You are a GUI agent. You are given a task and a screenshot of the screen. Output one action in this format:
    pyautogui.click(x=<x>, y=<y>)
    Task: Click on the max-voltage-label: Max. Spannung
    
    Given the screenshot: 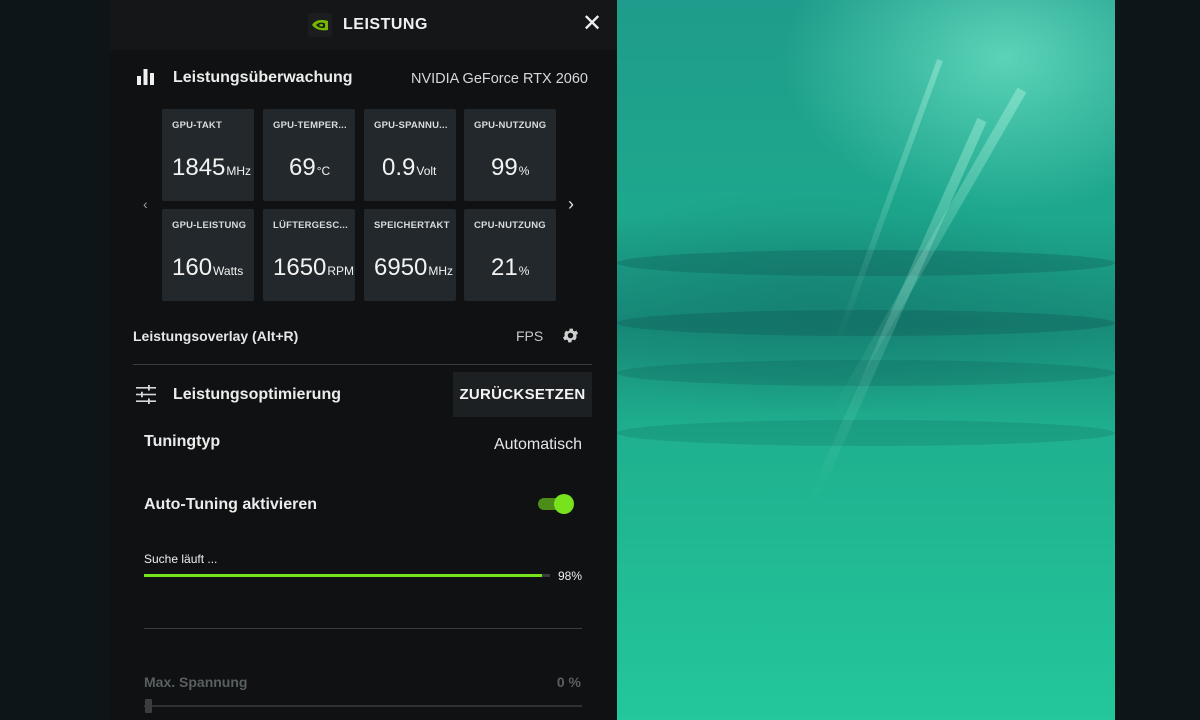 What is the action you would take?
    pyautogui.click(x=196, y=682)
    